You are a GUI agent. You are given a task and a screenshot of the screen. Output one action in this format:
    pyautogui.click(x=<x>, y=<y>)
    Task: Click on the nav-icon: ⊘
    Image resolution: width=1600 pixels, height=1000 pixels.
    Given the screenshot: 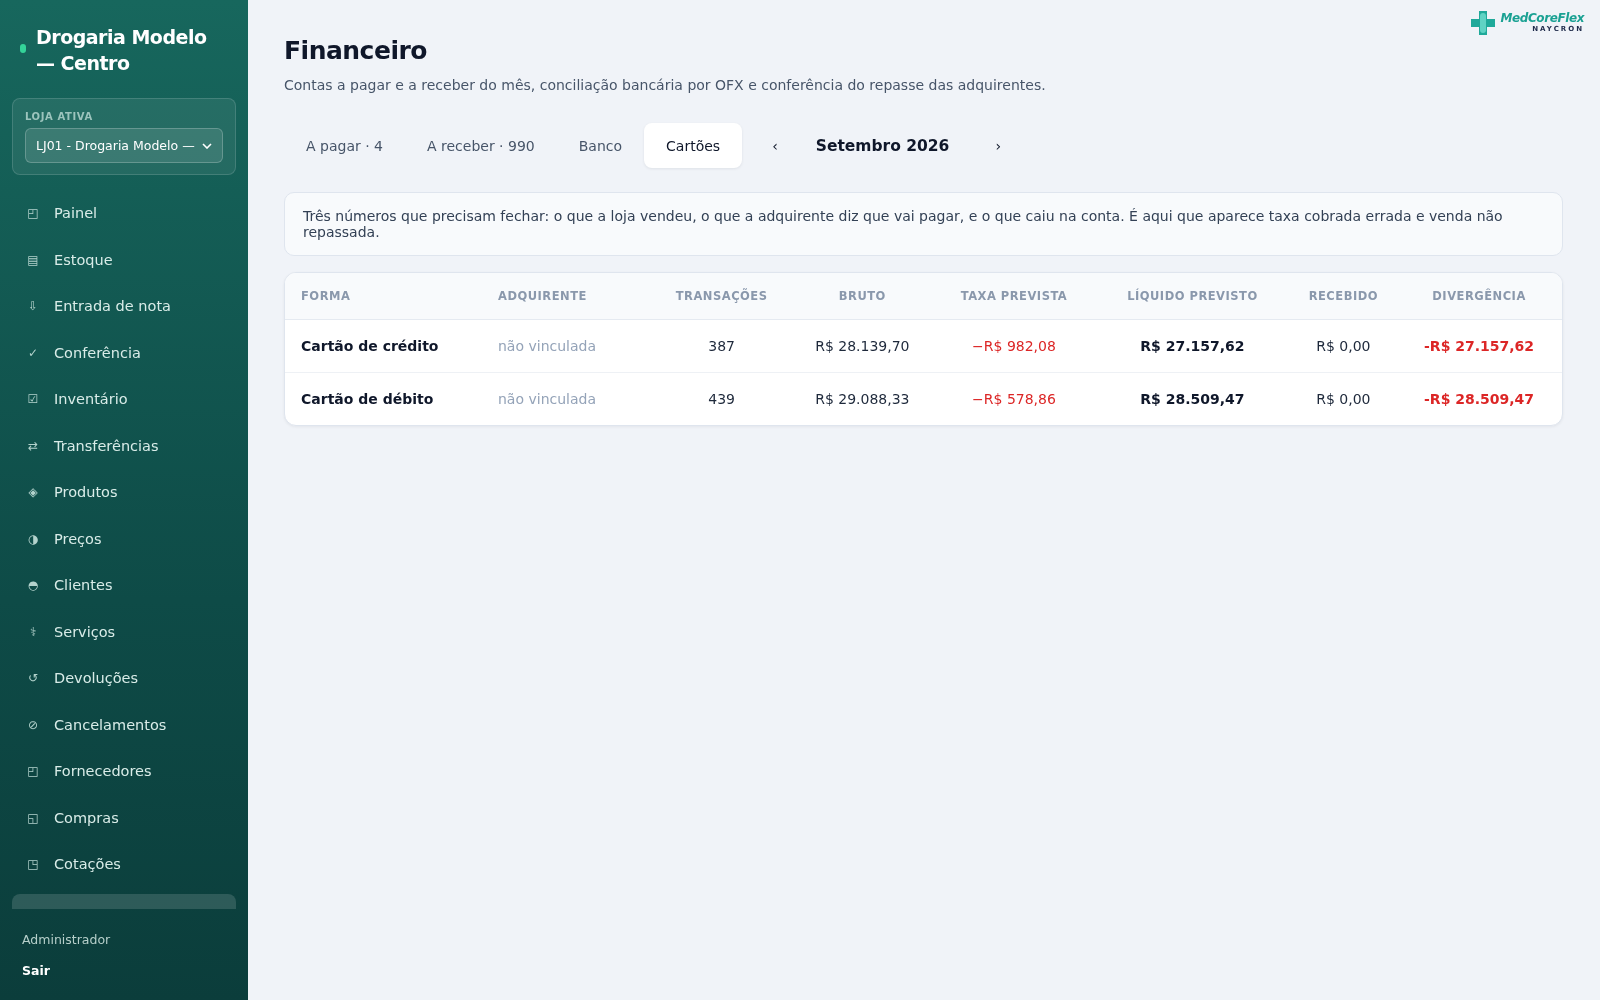 What is the action you would take?
    pyautogui.click(x=33, y=724)
    